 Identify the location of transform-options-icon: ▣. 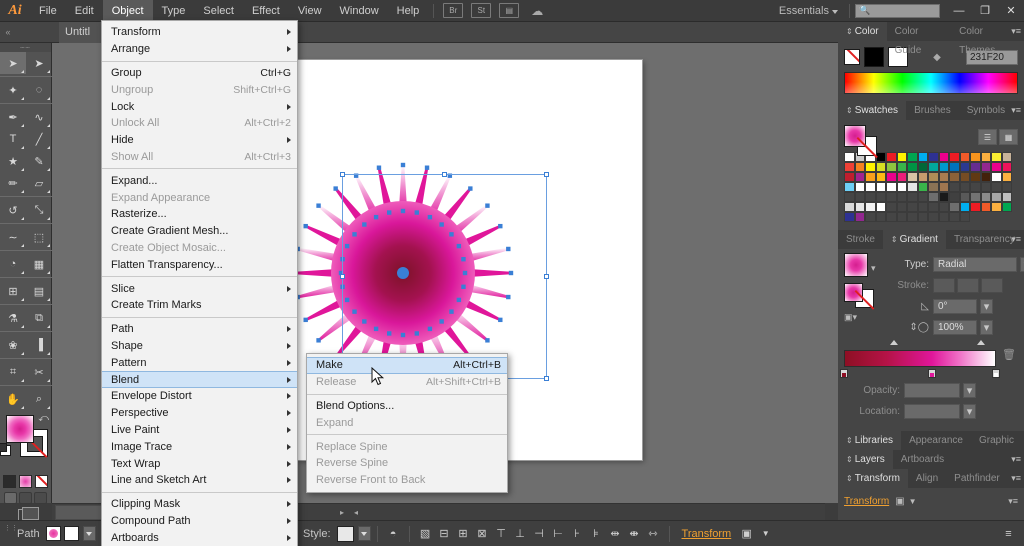
(746, 534).